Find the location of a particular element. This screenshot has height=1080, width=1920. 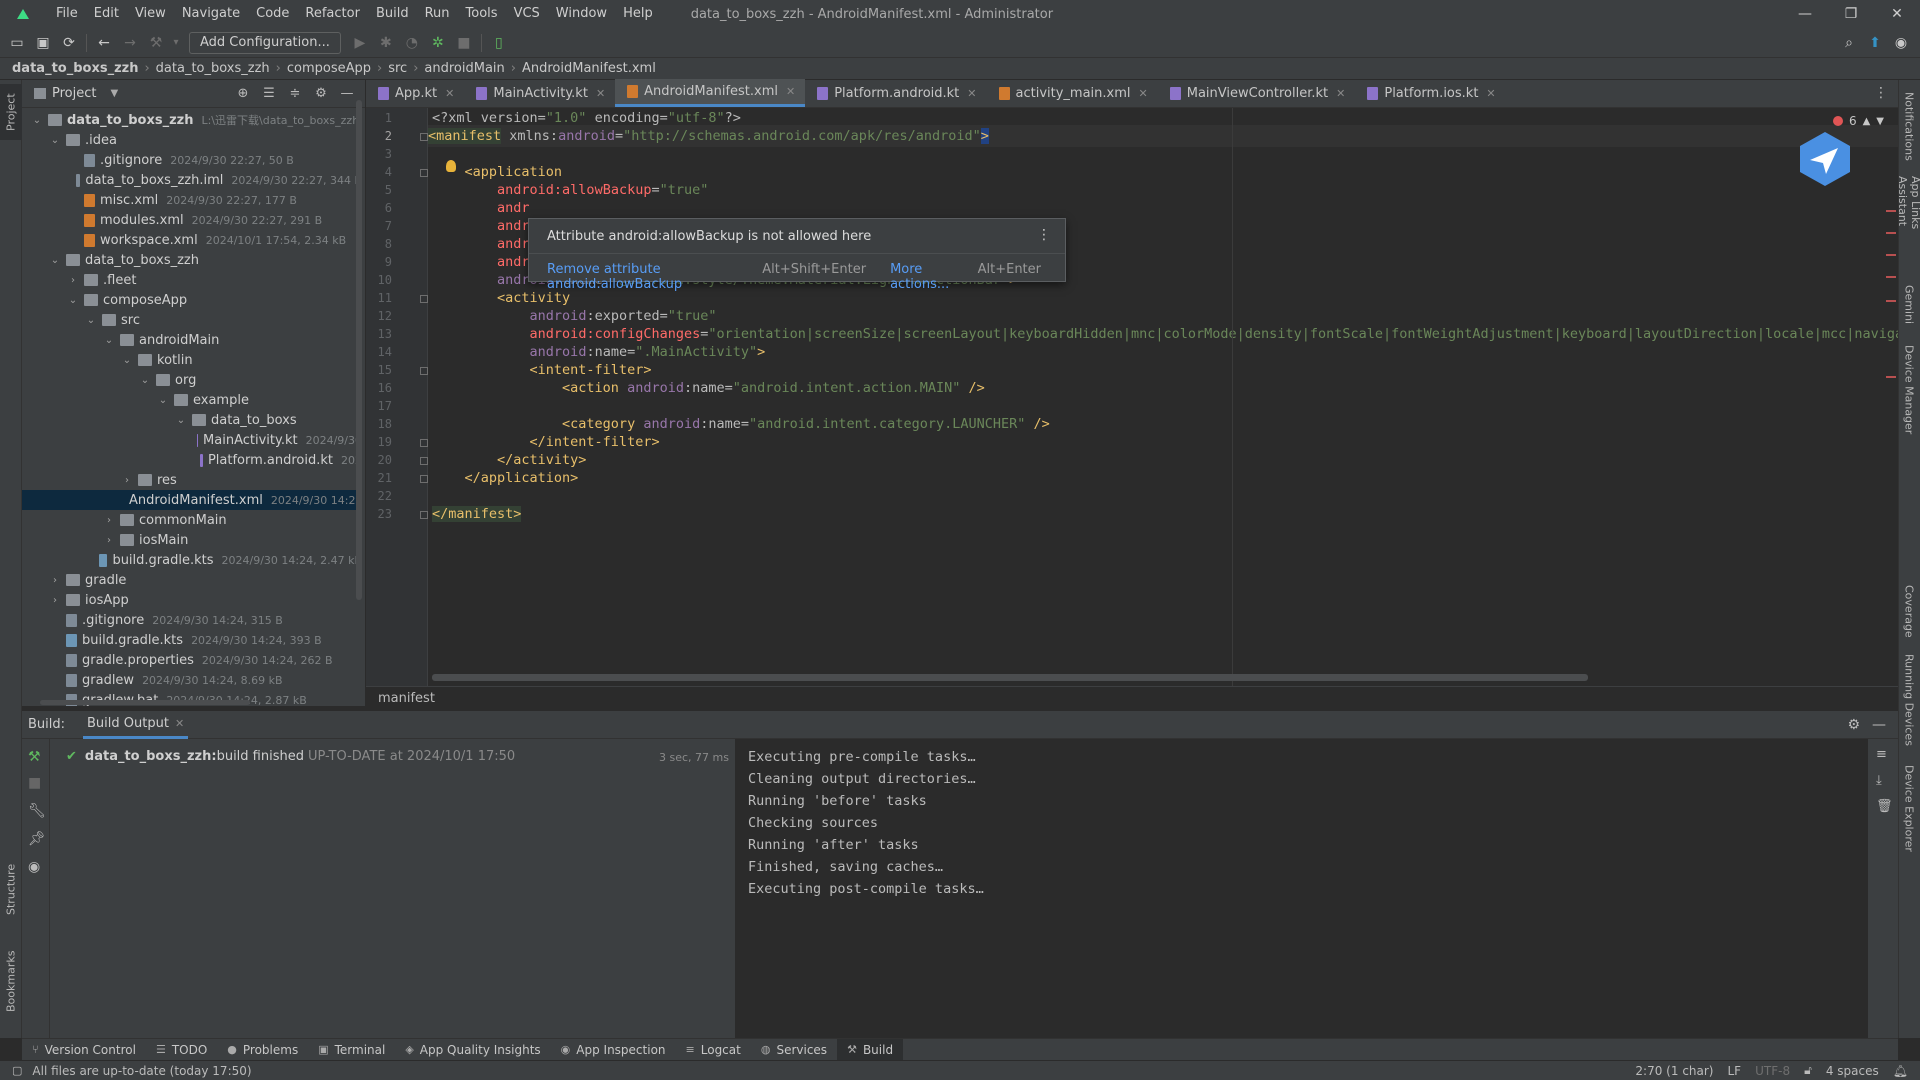

tree-item: misc.xml 2024/9/30 22:27, 177 B is located at coordinates (192, 200).